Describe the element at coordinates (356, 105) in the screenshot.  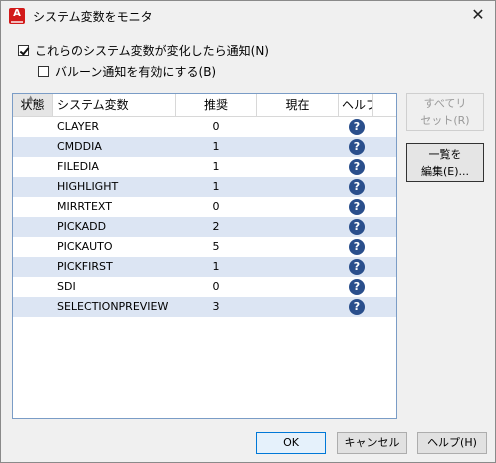
I see `column-header-help: ヘルプ` at that location.